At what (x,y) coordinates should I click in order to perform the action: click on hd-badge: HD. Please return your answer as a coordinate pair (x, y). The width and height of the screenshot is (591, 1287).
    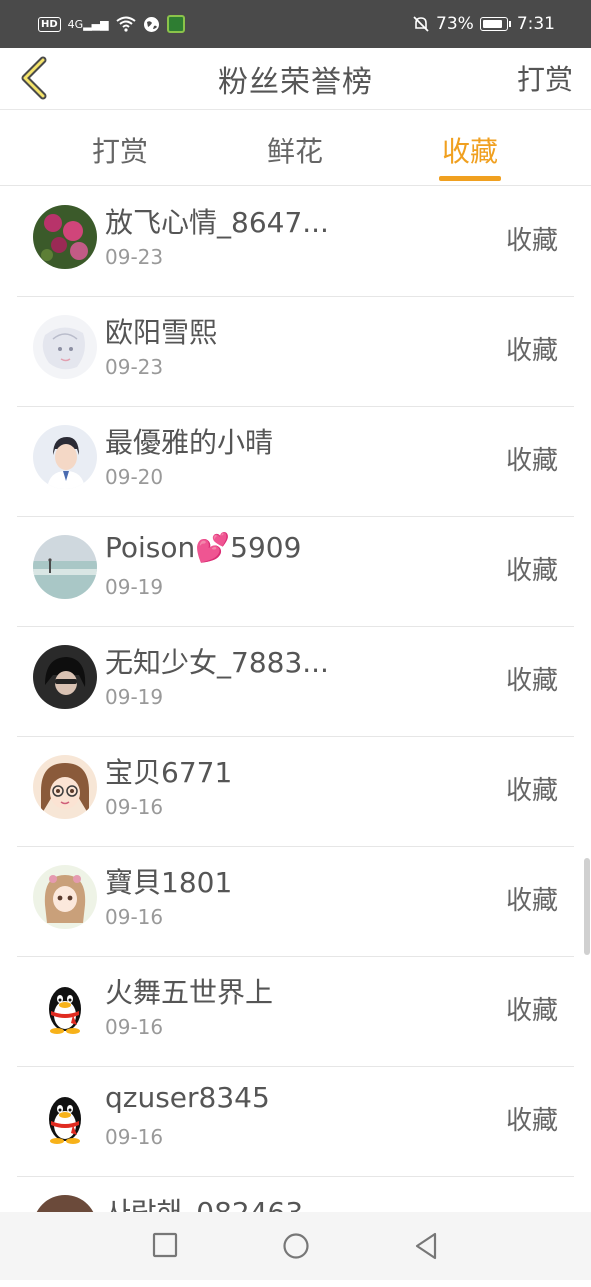
    Looking at the image, I should click on (49, 24).